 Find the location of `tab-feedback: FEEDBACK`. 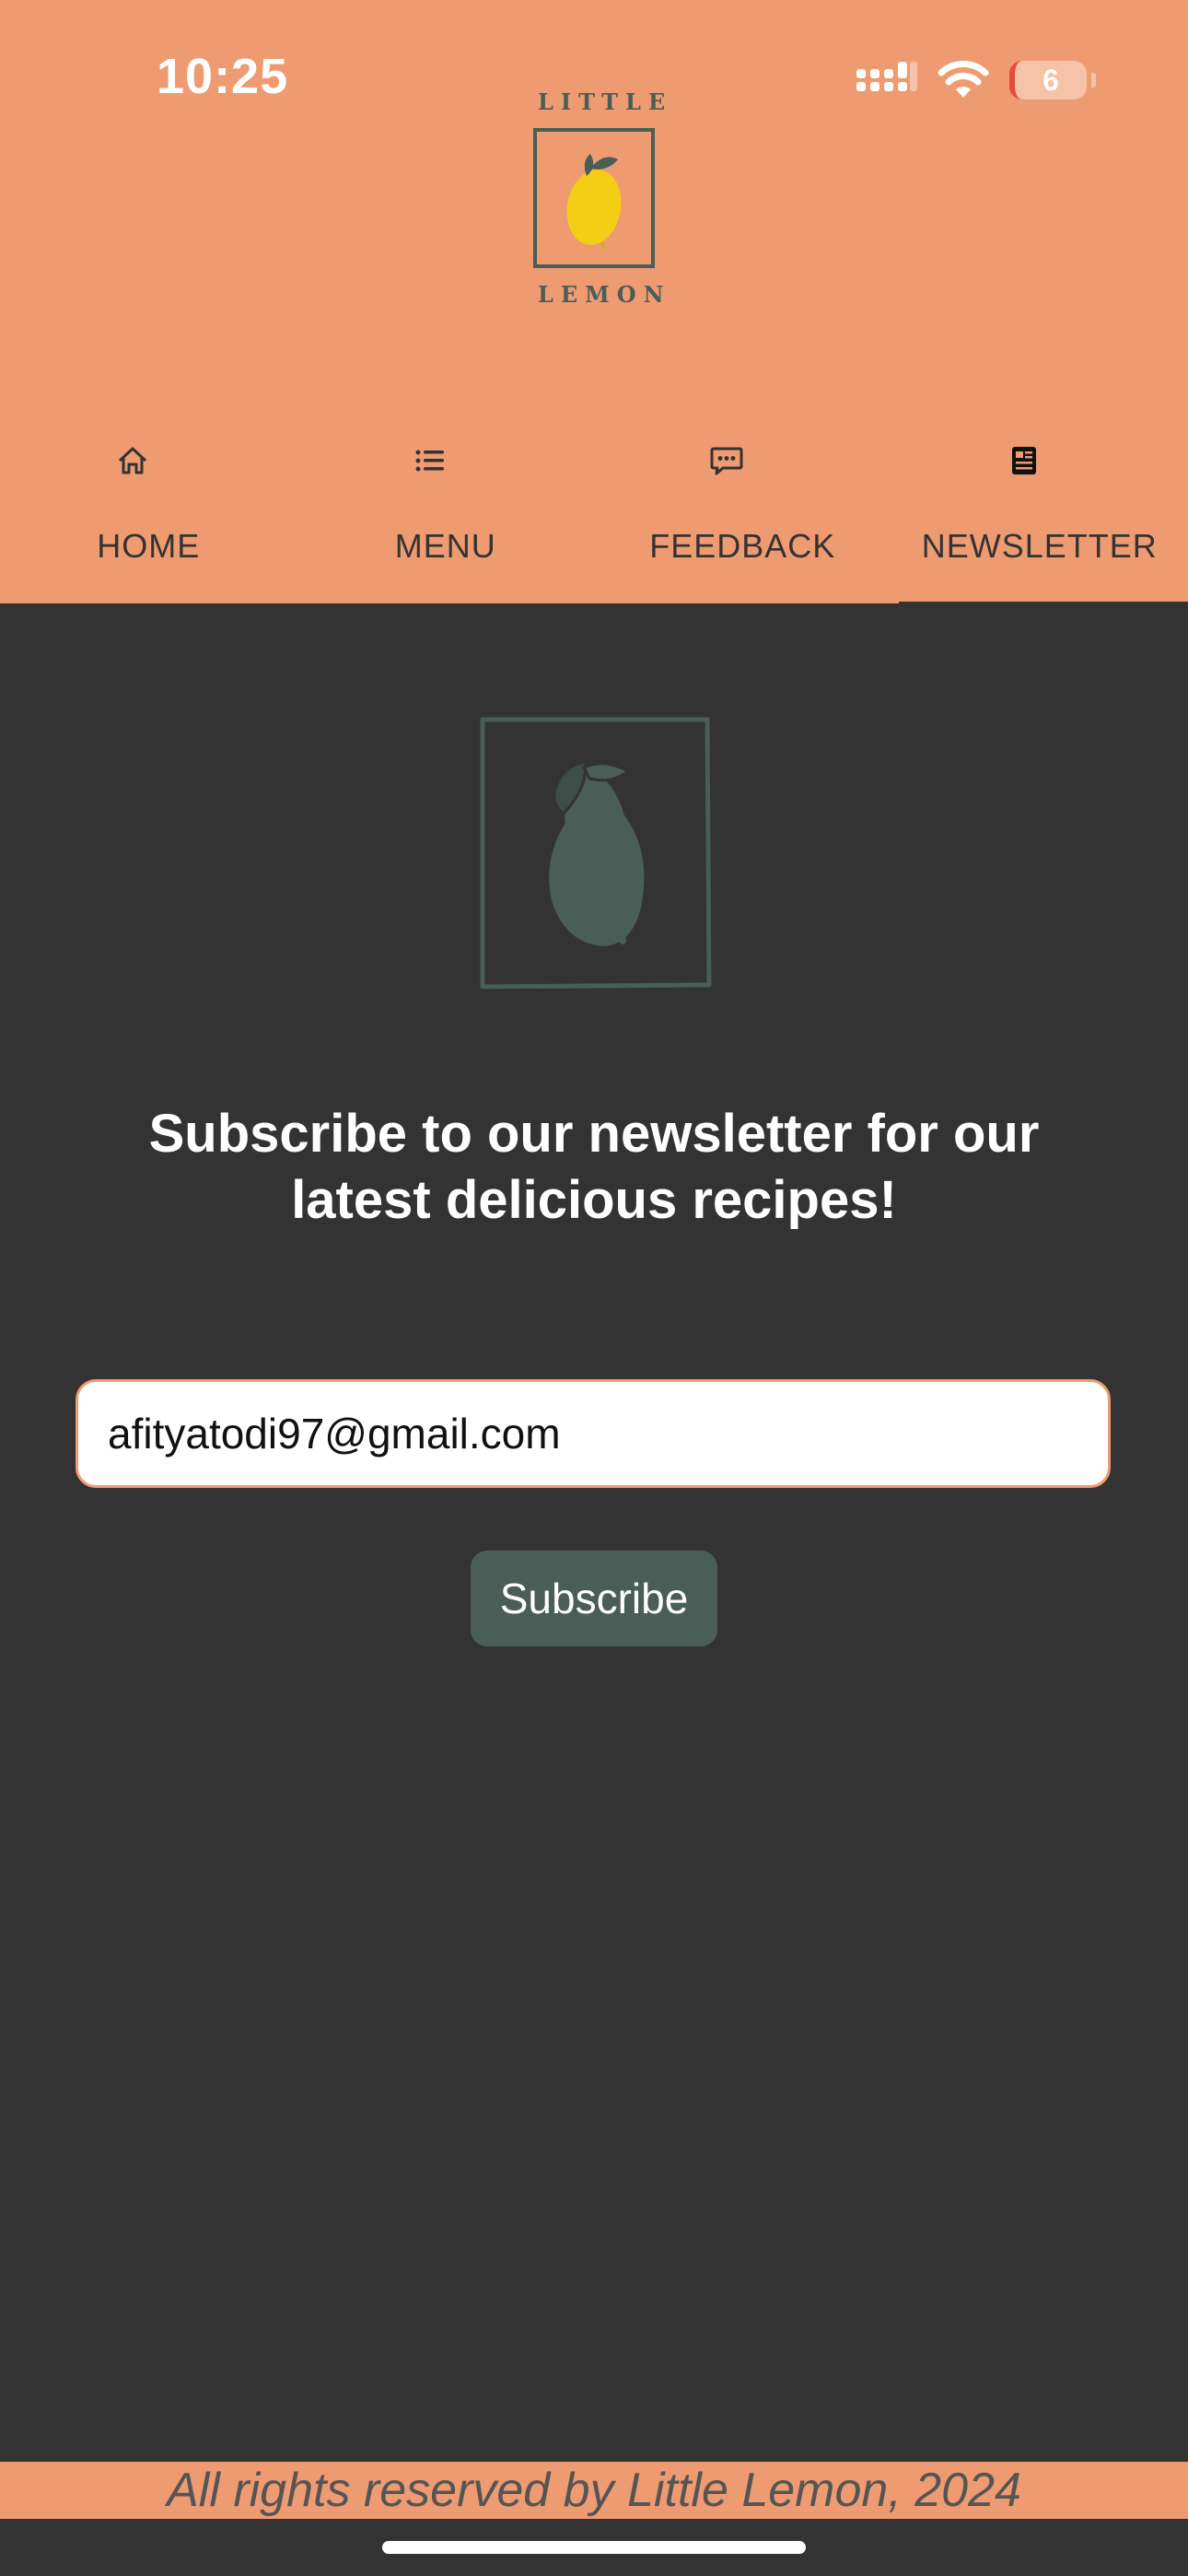

tab-feedback: FEEDBACK is located at coordinates (742, 513).